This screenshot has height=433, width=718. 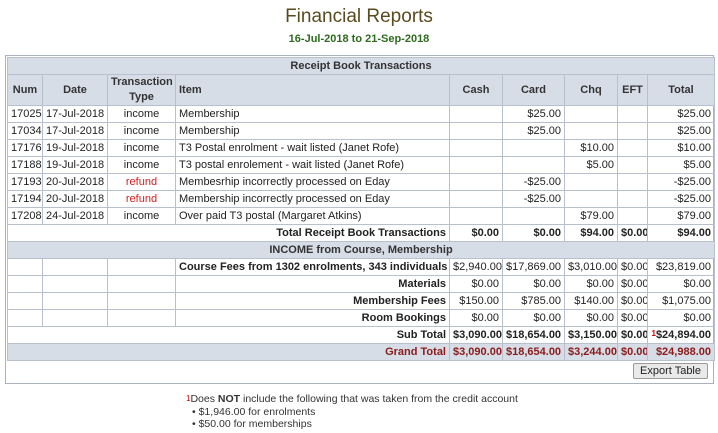 What do you see at coordinates (312, 216) in the screenshot?
I see `cell-item: Over paid T3 postal (Margaret Atkins)` at bounding box center [312, 216].